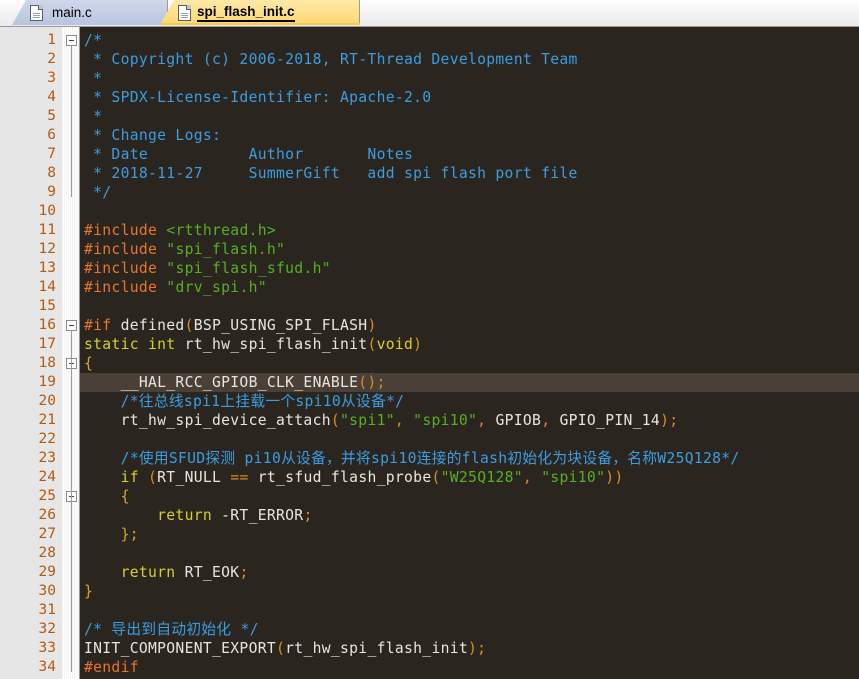 This screenshot has width=859, height=679. What do you see at coordinates (47, 610) in the screenshot?
I see `line-number: 31` at bounding box center [47, 610].